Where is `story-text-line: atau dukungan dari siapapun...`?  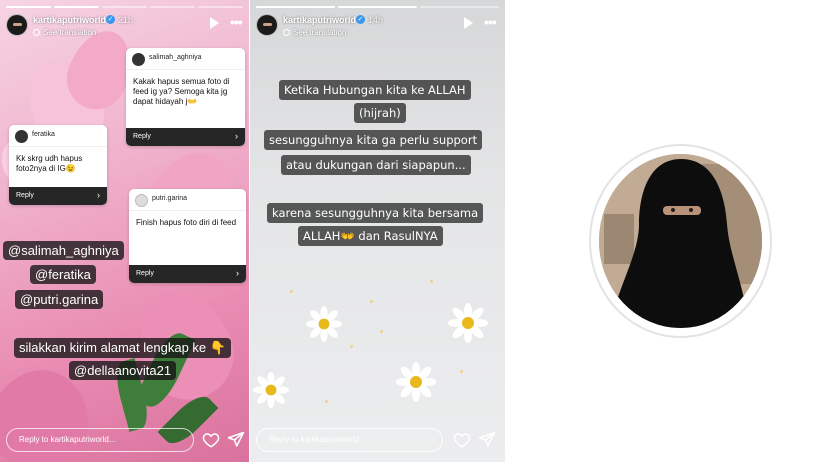 story-text-line: atau dukungan dari siapapun... is located at coordinates (376, 165).